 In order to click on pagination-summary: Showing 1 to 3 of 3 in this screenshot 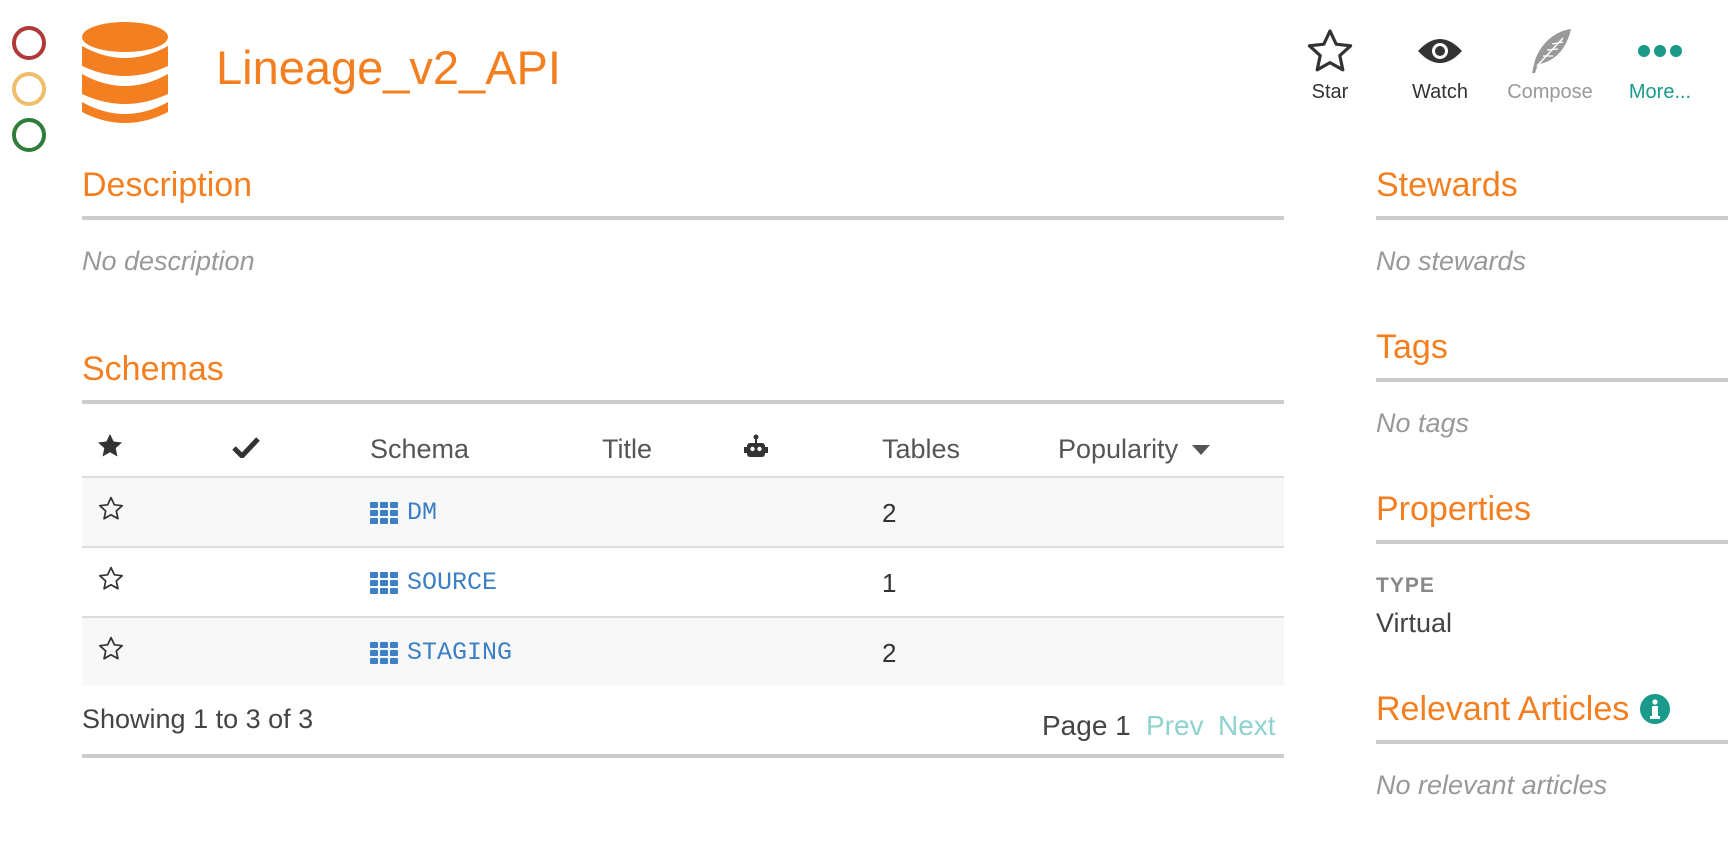, I will do `click(198, 719)`.